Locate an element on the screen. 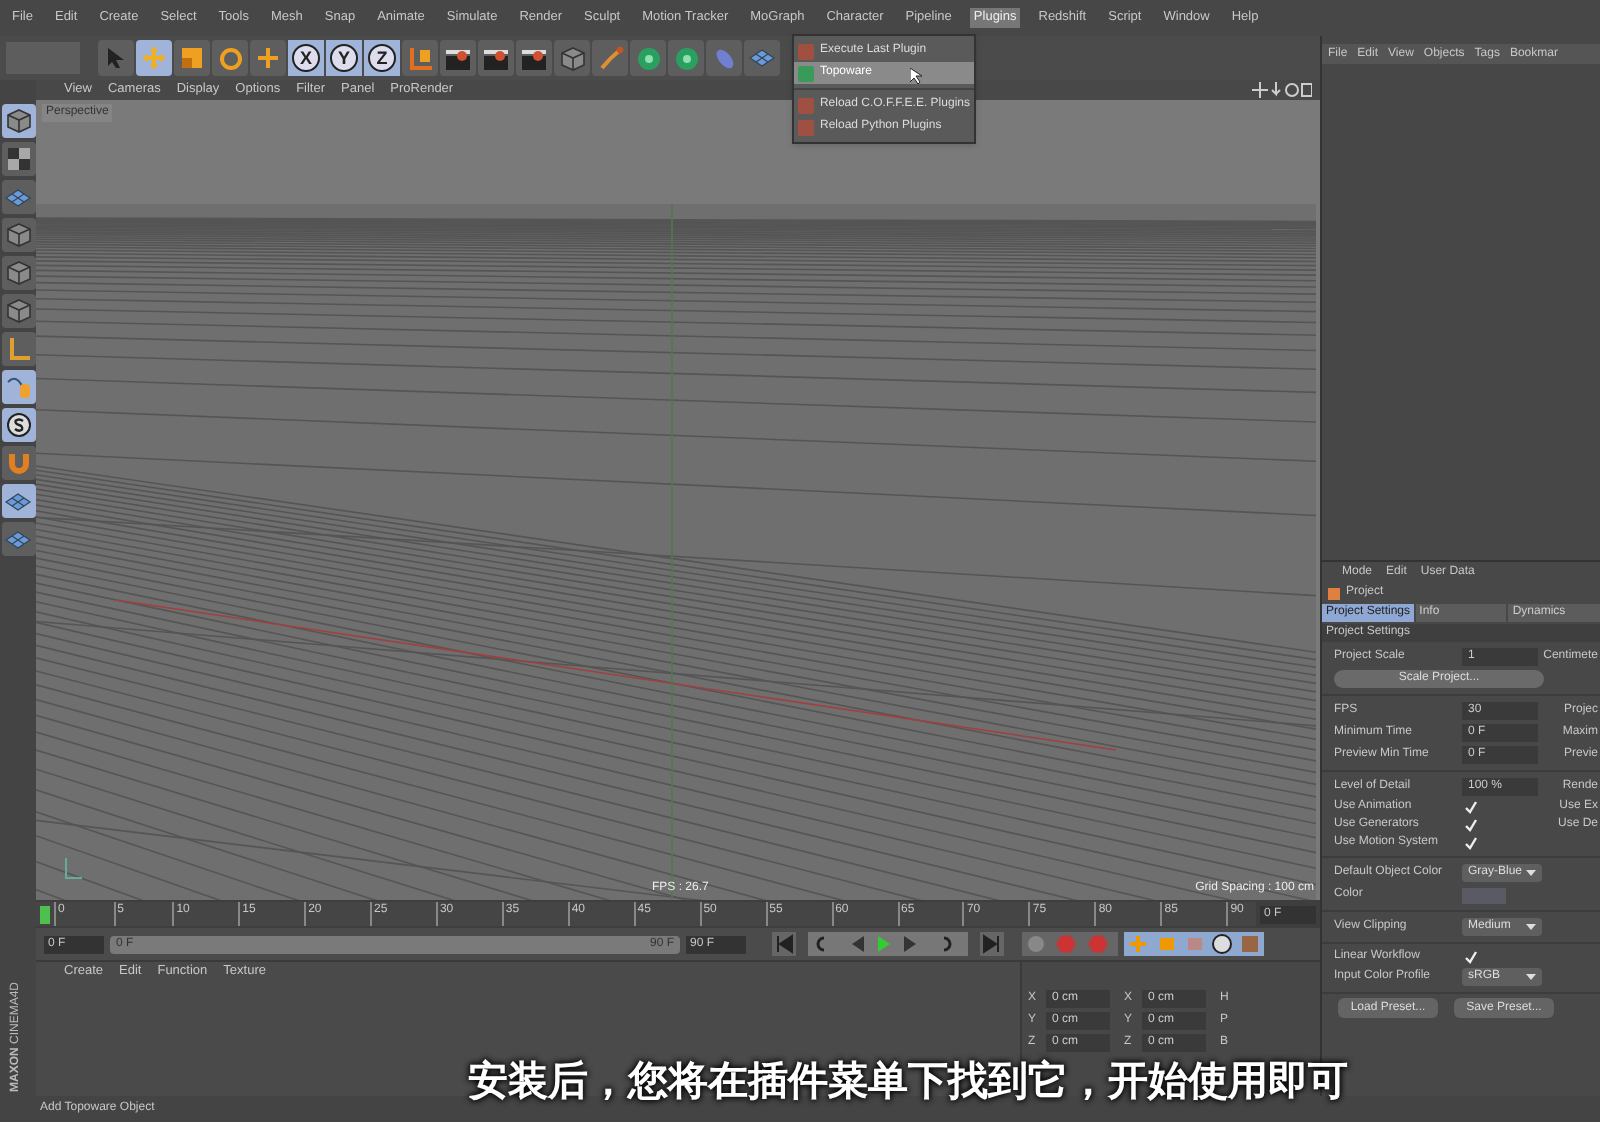 The height and width of the screenshot is (1122, 1600). spline-tool-icon is located at coordinates (18, 387).